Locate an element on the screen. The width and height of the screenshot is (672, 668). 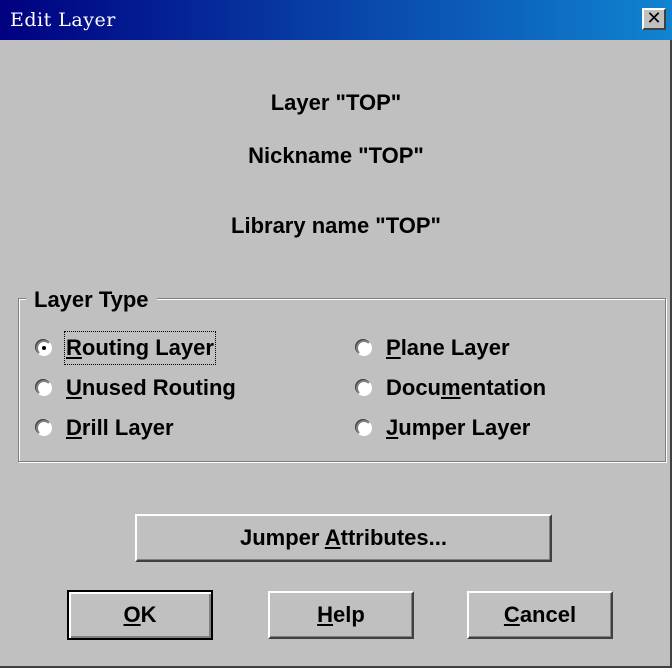
close-icon: ✕ is located at coordinates (654, 18).